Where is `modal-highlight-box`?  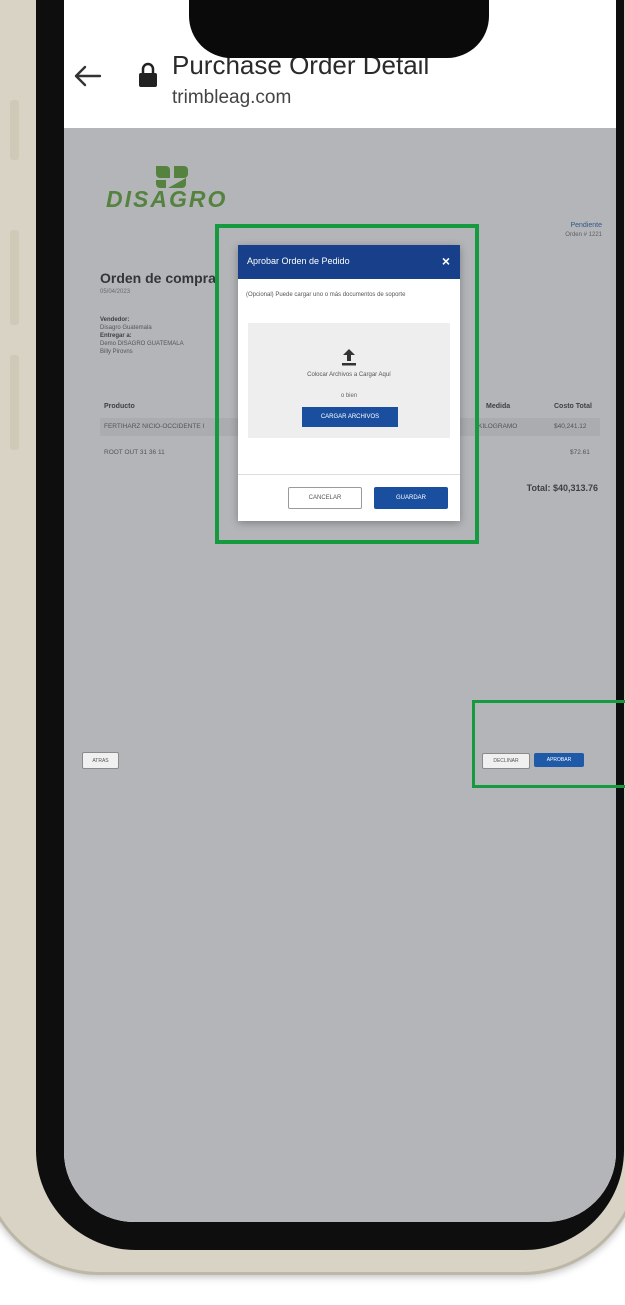
modal-highlight-box is located at coordinates (347, 384).